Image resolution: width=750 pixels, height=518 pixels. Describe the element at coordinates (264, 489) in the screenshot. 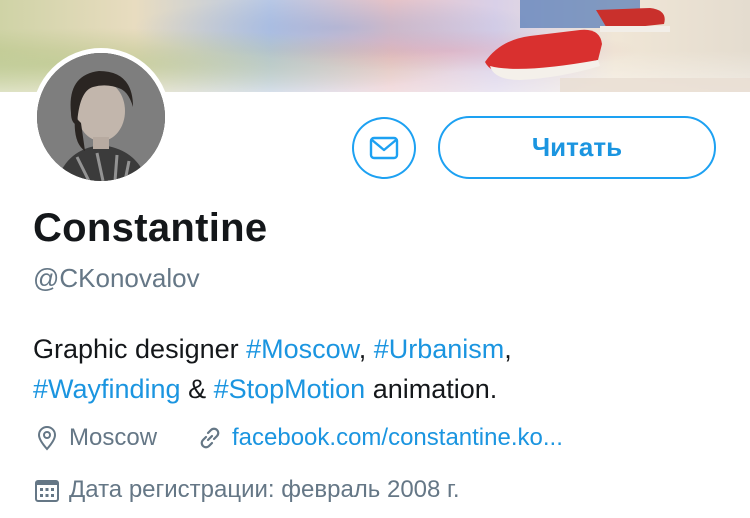

I see `joined-text: Дата регистрации: февраль 2008 г.` at that location.